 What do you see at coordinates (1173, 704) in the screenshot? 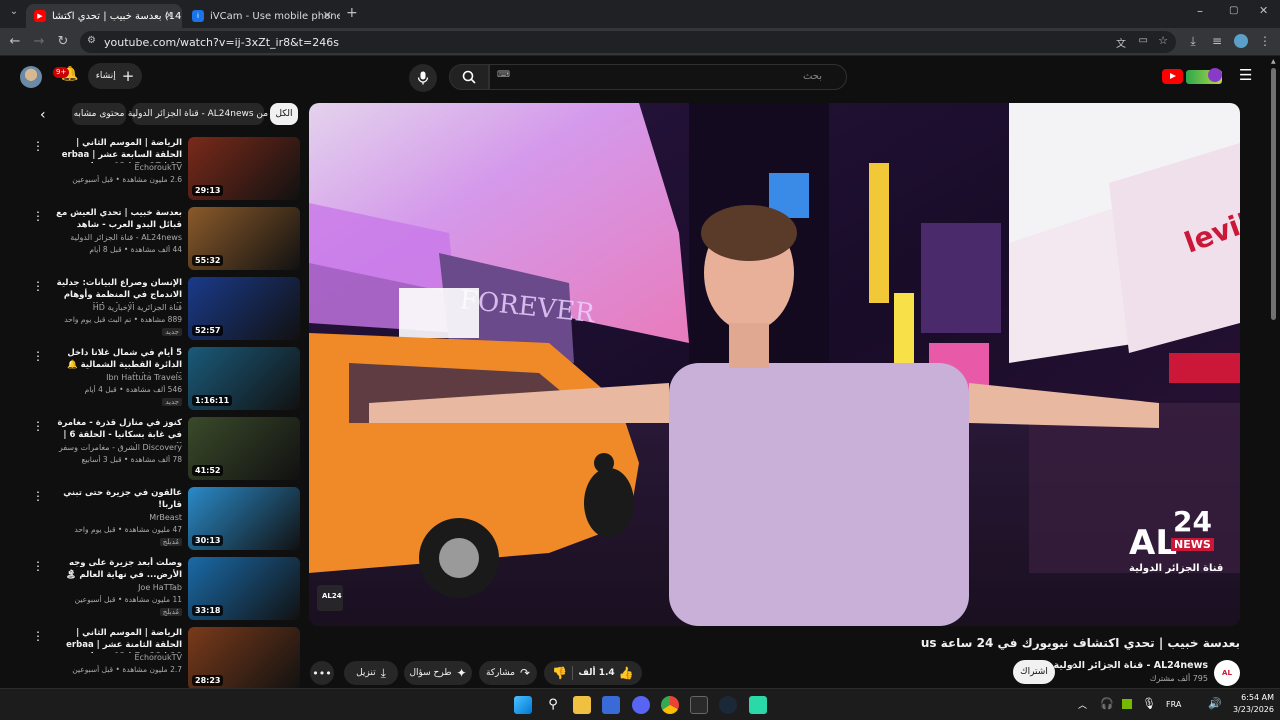
I see `language-indicator: FRA` at bounding box center [1173, 704].